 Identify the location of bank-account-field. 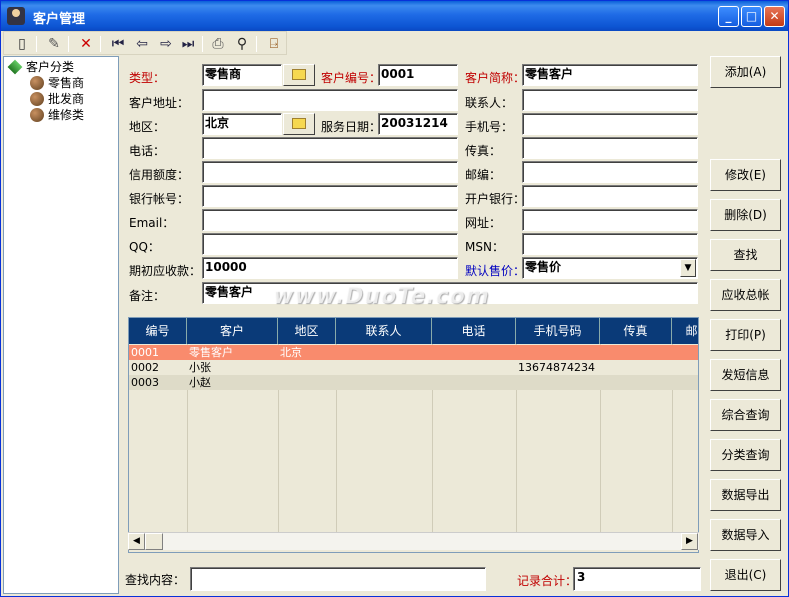
(330, 196).